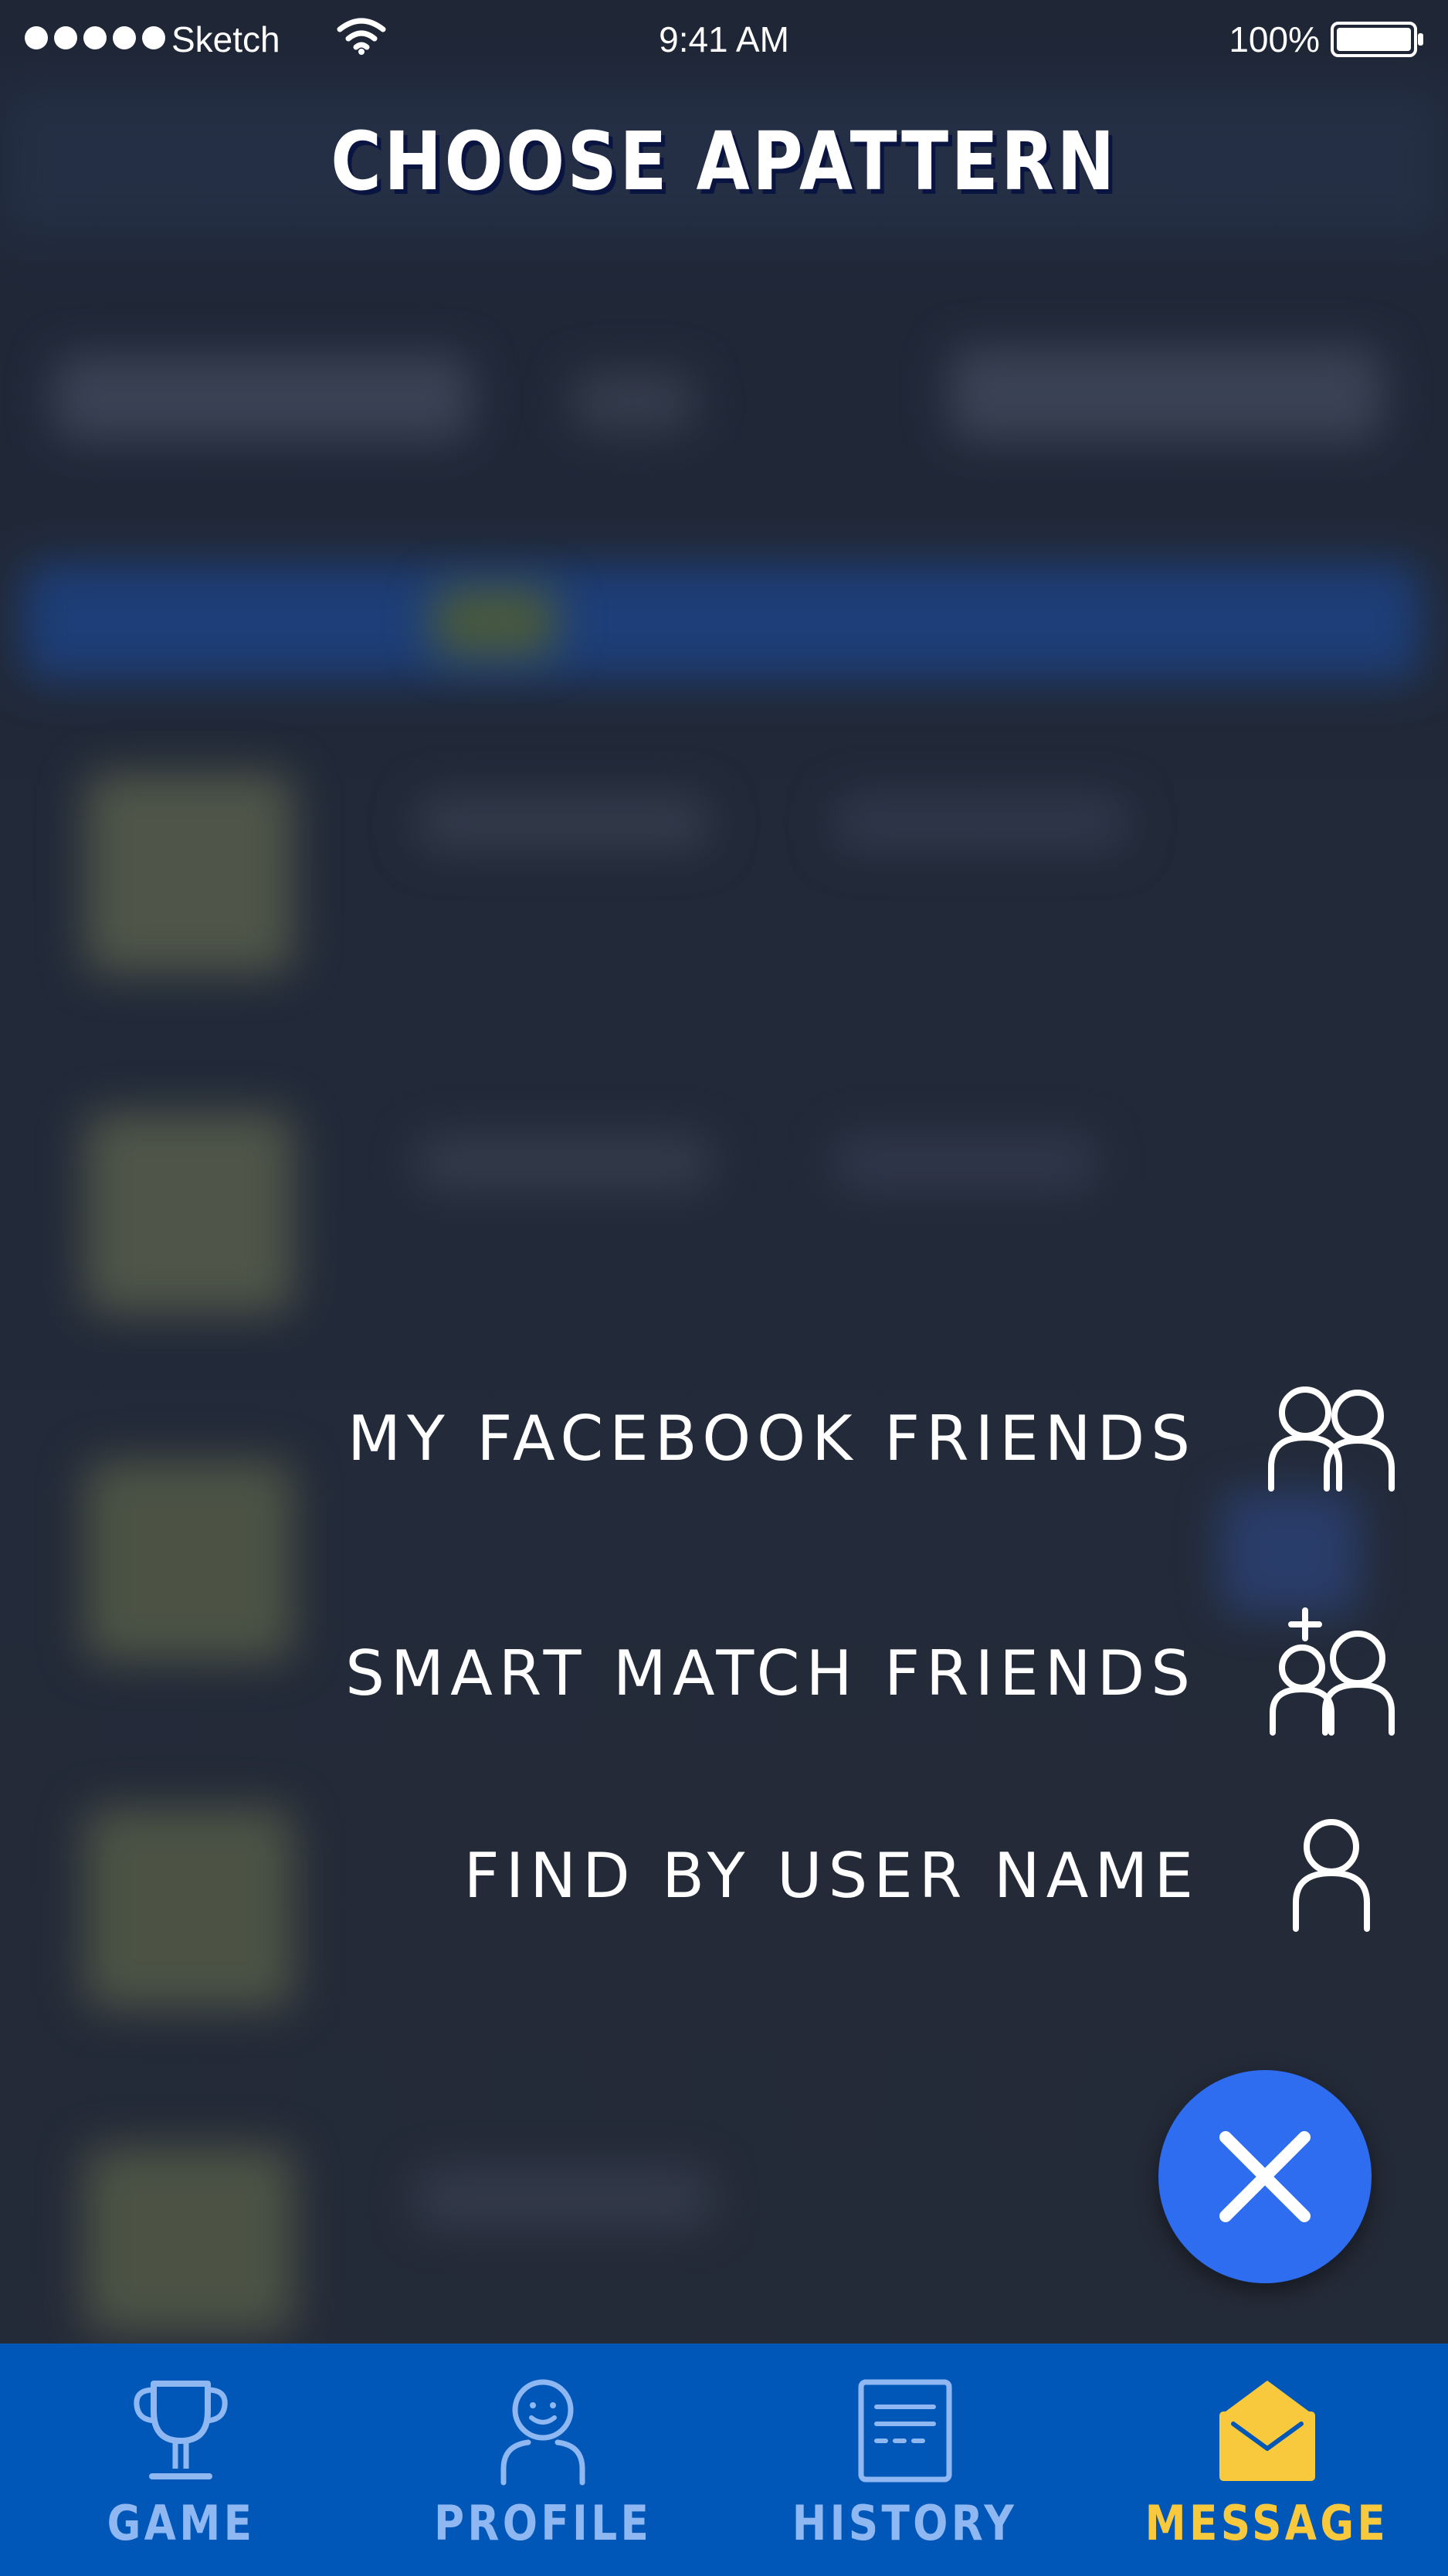 Image resolution: width=1448 pixels, height=2576 pixels. I want to click on document-icon, so click(905, 2431).